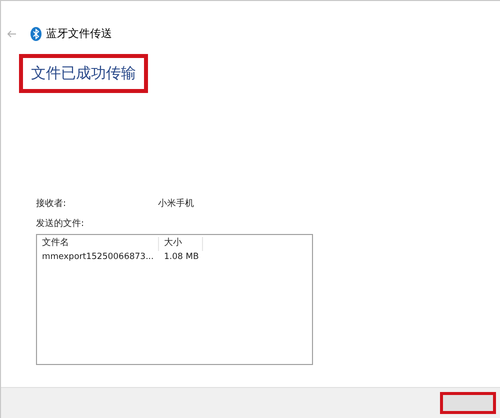 The image size is (500, 418). I want to click on column-header: 文件名, so click(98, 244).